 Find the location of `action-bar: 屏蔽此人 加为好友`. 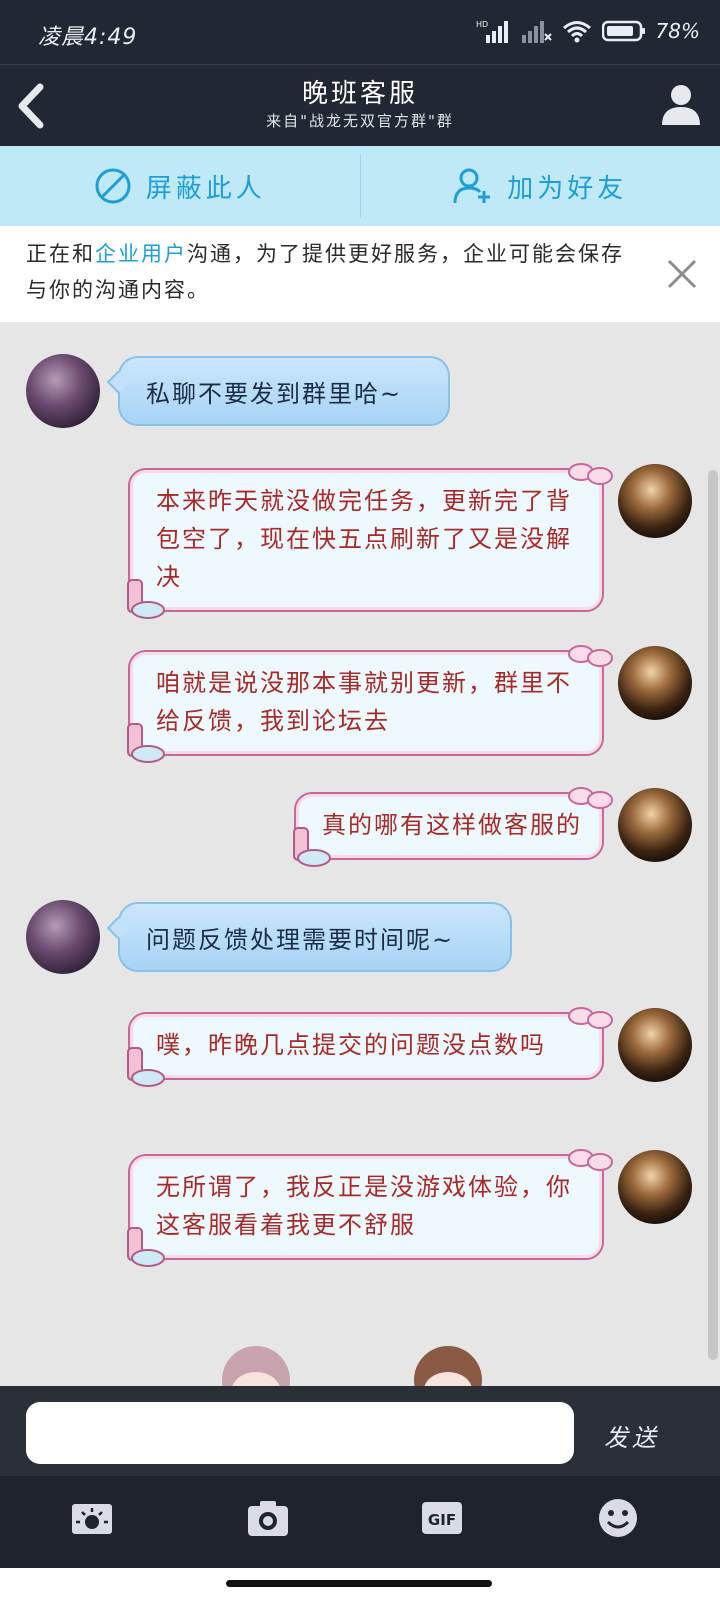

action-bar: 屏蔽此人 加为好友 is located at coordinates (360, 186).